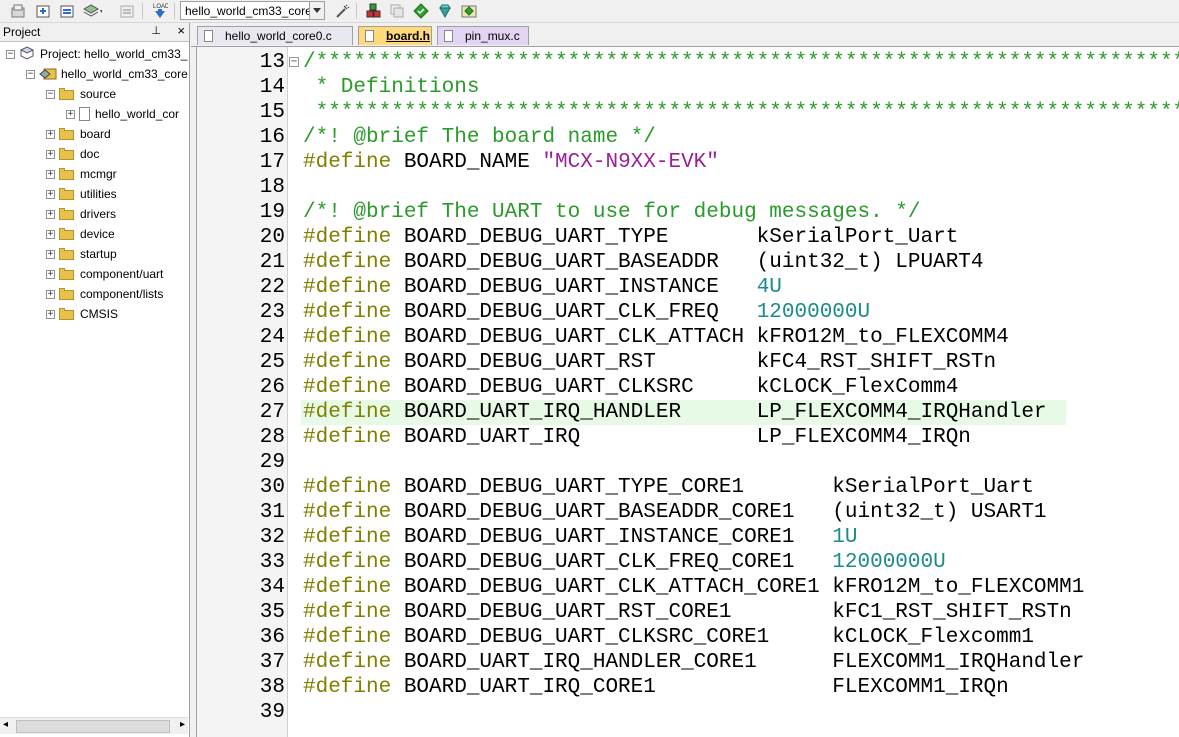 This screenshot has width=1179, height=737. Describe the element at coordinates (67, 10) in the screenshot. I see `batch-build-icon` at that location.